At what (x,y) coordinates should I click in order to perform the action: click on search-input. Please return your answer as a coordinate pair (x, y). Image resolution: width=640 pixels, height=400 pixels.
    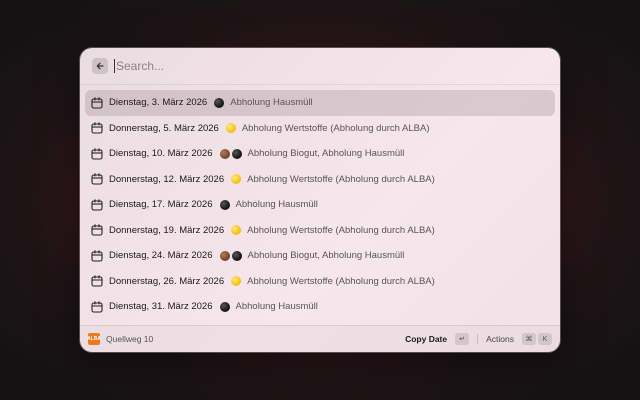
    Looking at the image, I should click on (331, 66).